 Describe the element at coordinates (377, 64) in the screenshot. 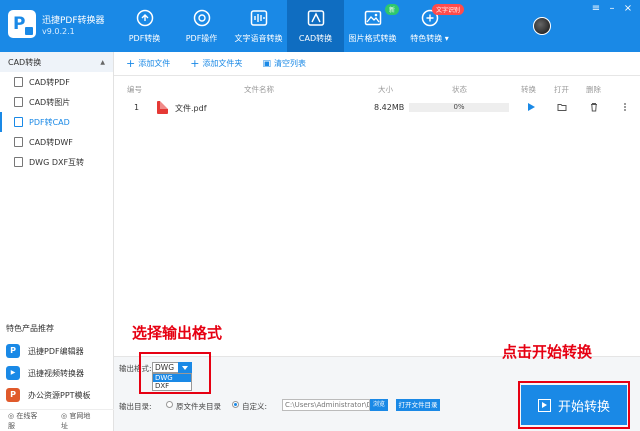

I see `file-toolbar: + 添加文件 + 添加文件夹 ▣ 清空列表` at that location.